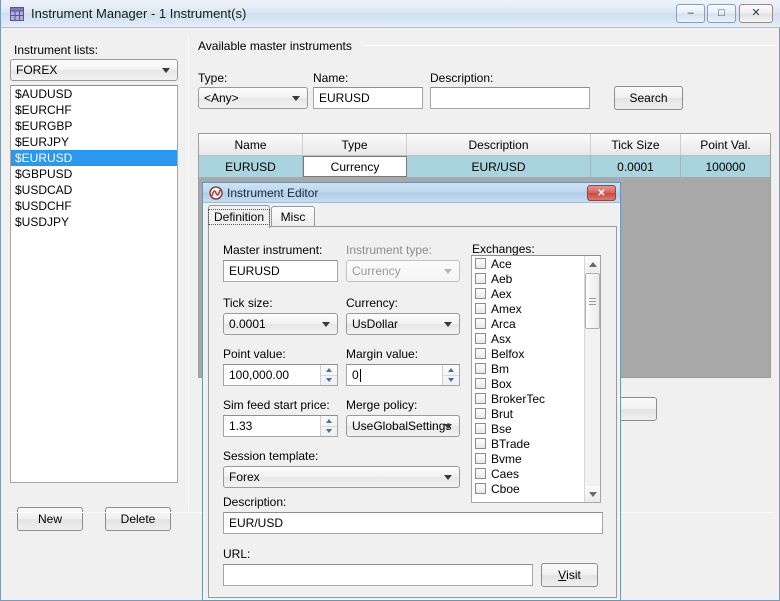  Describe the element at coordinates (403, 426) in the screenshot. I see `merge-policy-combo: UseGlobalSettings` at that location.